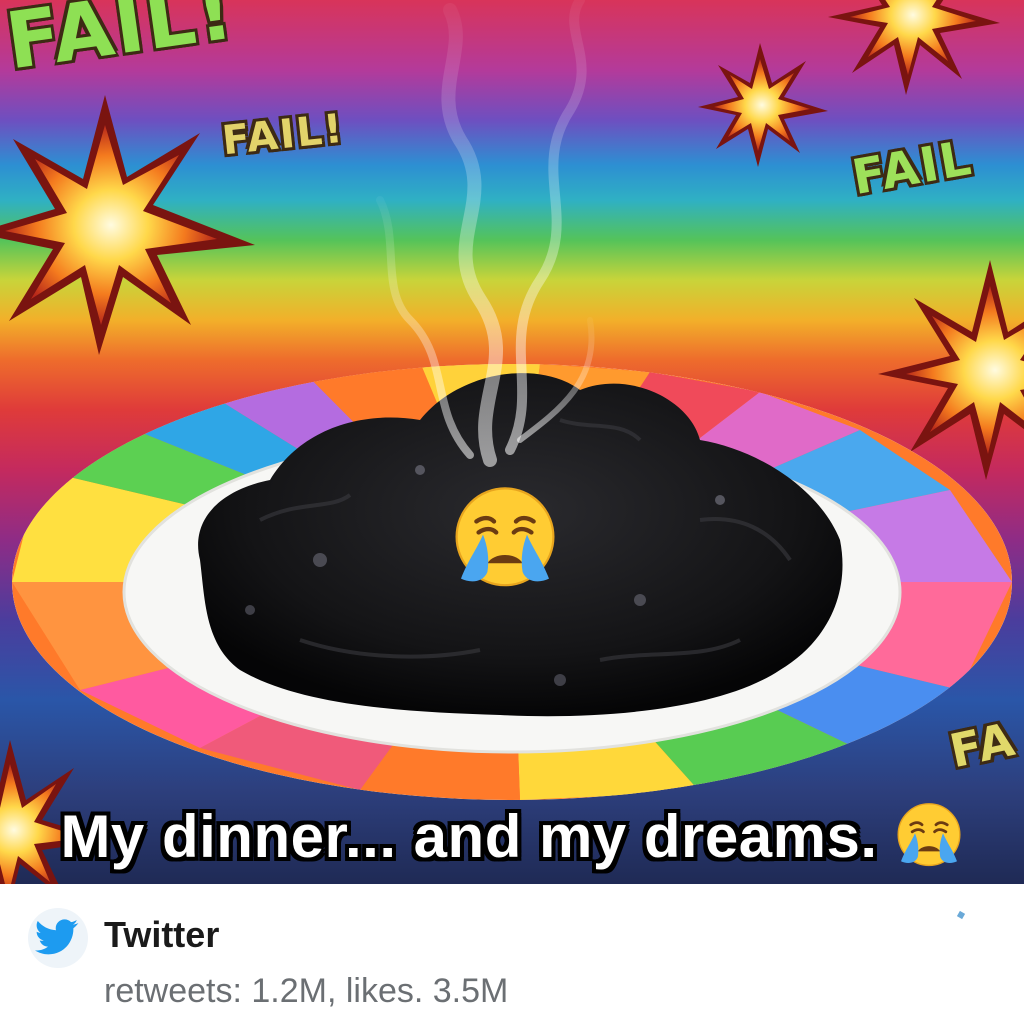  What do you see at coordinates (469, 836) in the screenshot?
I see `caption-text: My dinner... and my dreams.` at bounding box center [469, 836].